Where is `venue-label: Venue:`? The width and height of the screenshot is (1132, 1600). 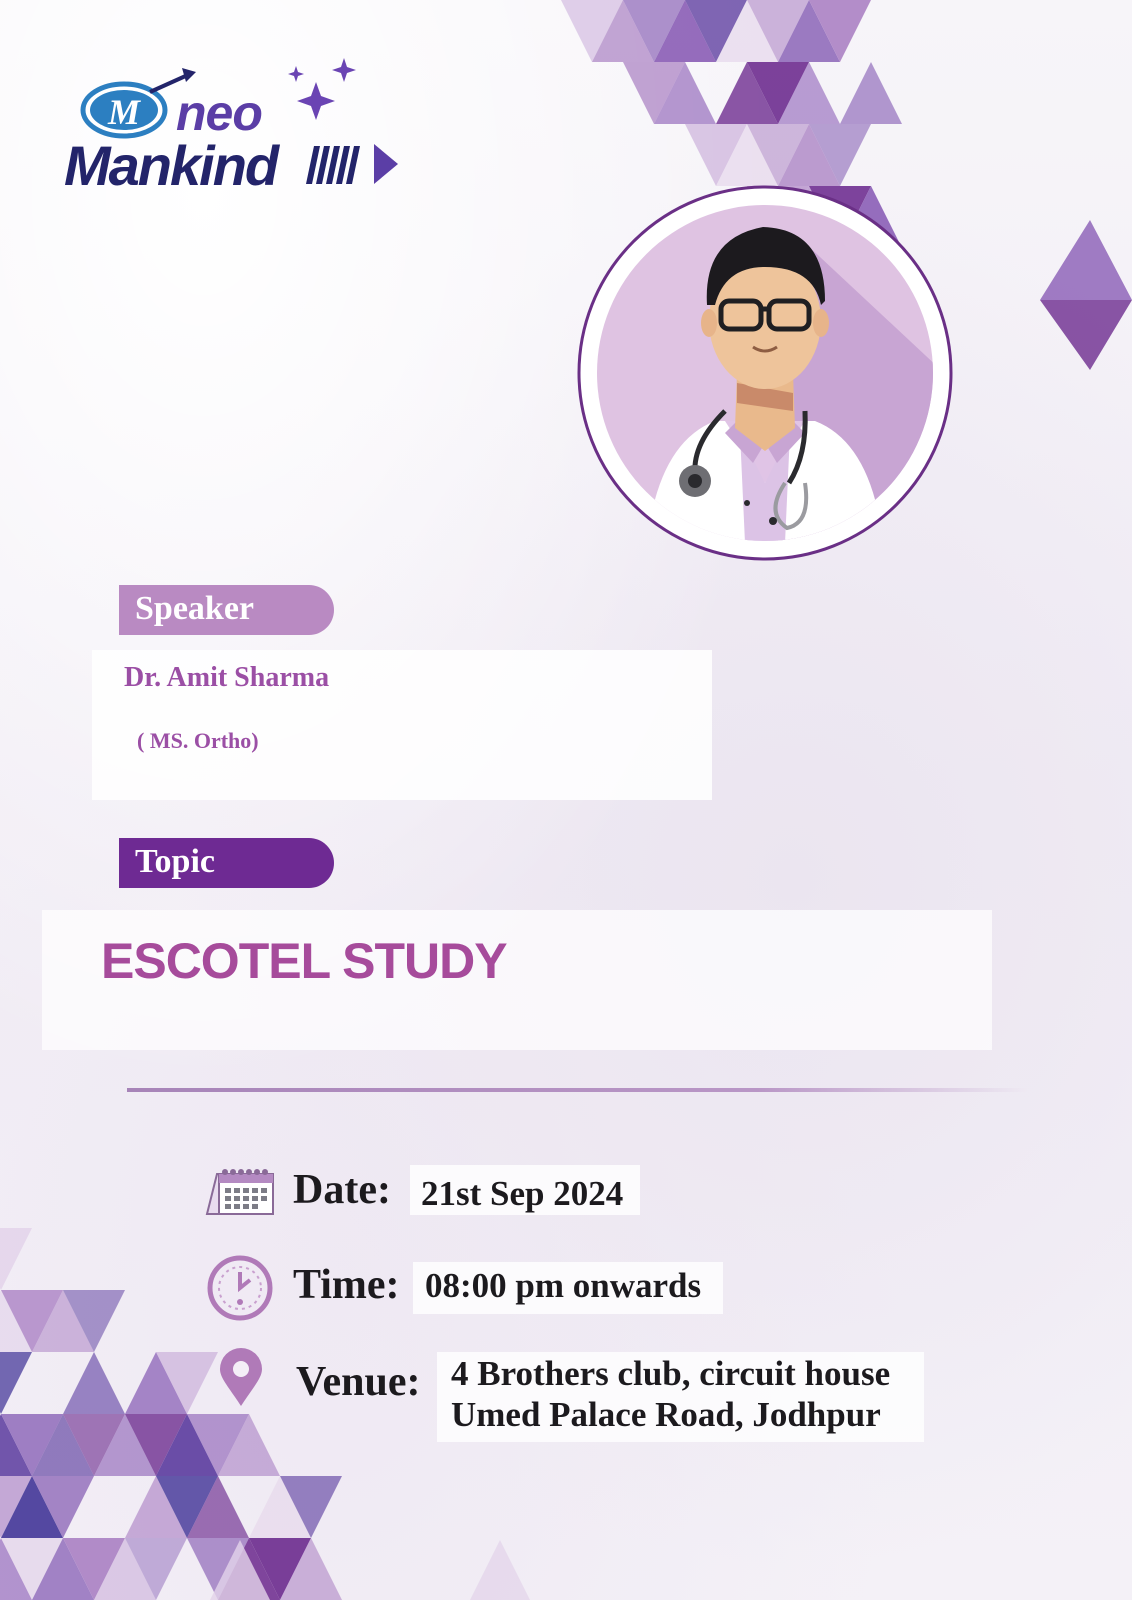
venue-label: Venue: is located at coordinates (358, 1382).